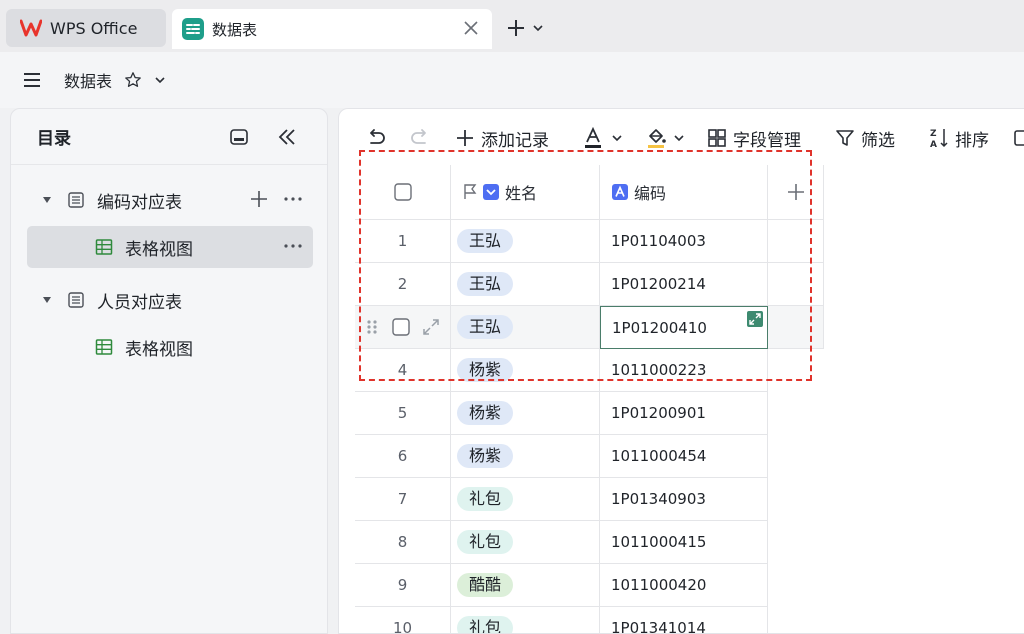  Describe the element at coordinates (659, 585) in the screenshot. I see `code-text: 1011000420` at that location.